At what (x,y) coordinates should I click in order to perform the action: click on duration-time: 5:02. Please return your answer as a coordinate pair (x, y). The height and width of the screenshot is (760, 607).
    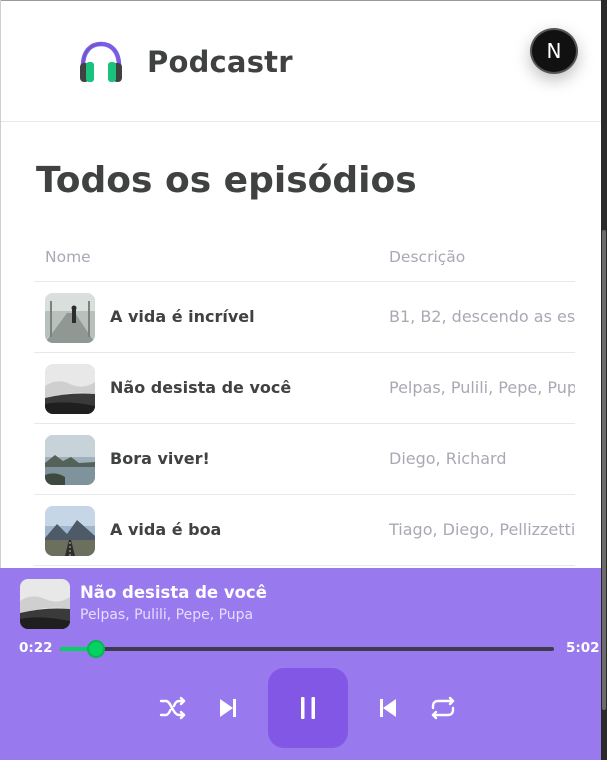
    Looking at the image, I should click on (583, 648).